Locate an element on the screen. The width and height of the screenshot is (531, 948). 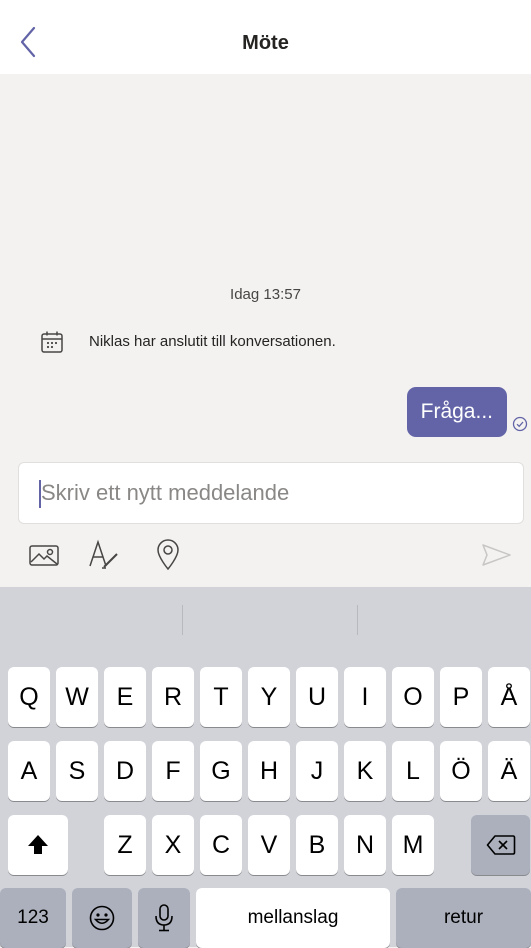
key-k: K is located at coordinates (365, 771).